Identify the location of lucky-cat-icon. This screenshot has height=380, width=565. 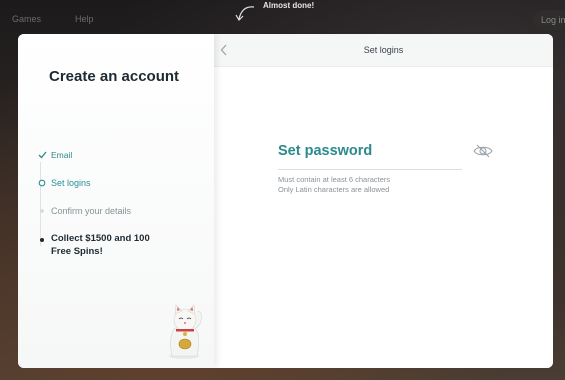
(185, 331).